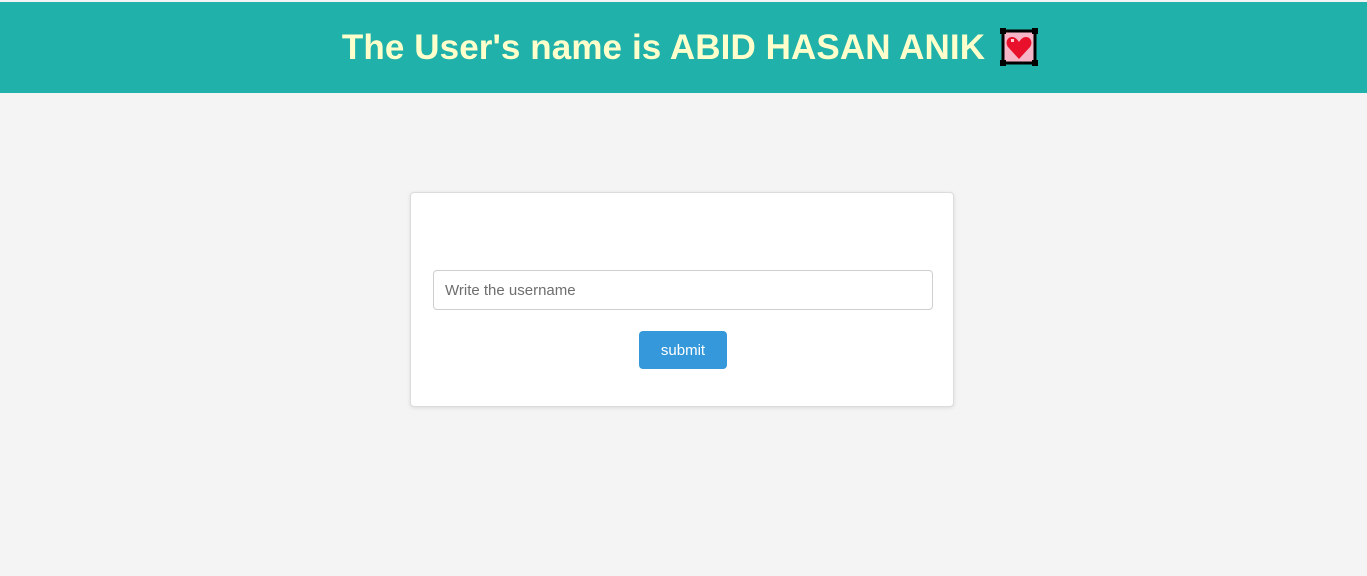 The image size is (1367, 576). Describe the element at coordinates (683, 350) in the screenshot. I see `submit-button: submit` at that location.